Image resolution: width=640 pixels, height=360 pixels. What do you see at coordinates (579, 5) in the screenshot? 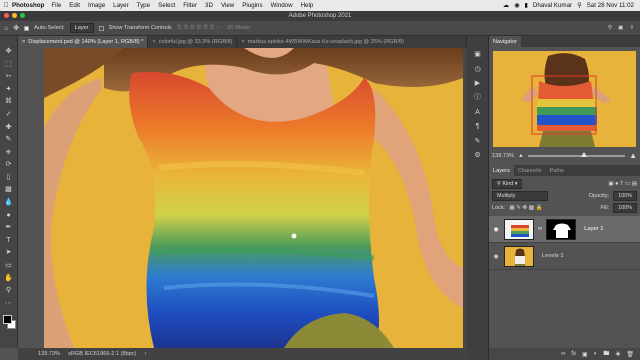
I see `search-icon: ⚲` at bounding box center [579, 5].